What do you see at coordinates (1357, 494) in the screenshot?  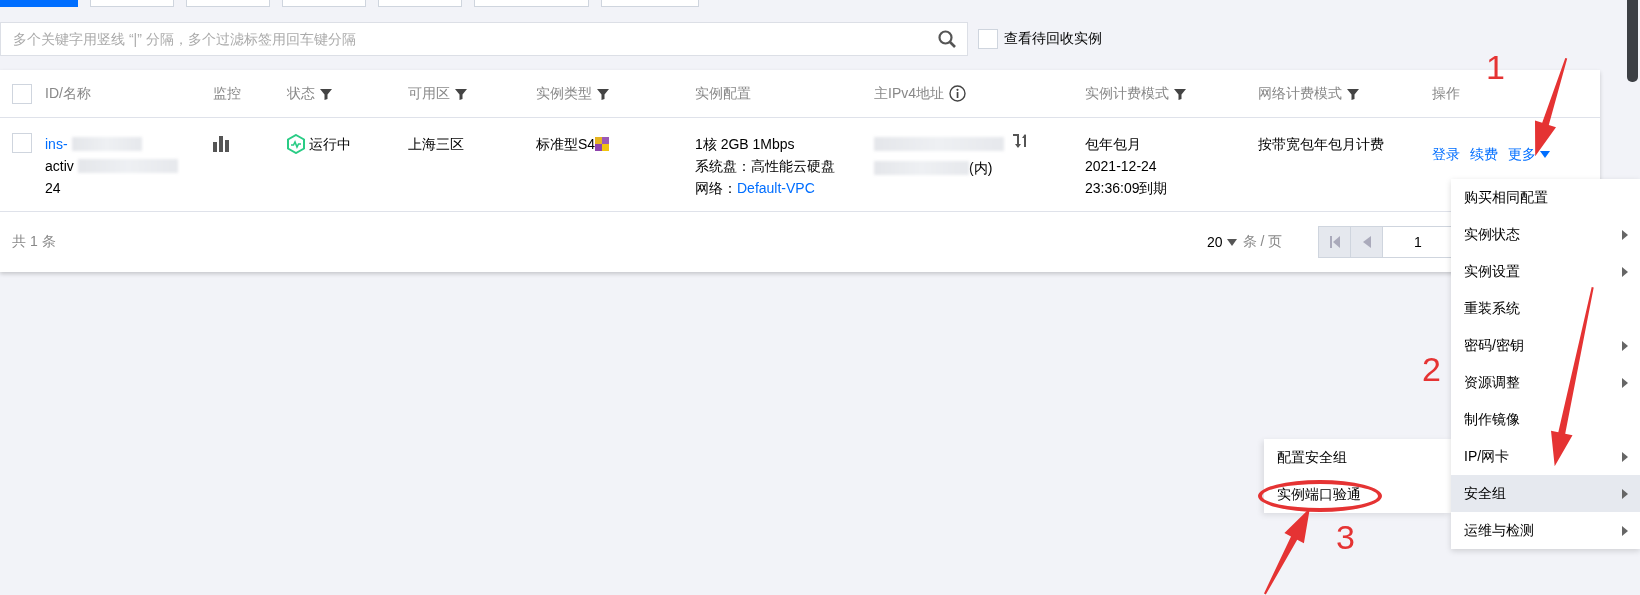 I see `menu-item: 实例端口验通` at bounding box center [1357, 494].